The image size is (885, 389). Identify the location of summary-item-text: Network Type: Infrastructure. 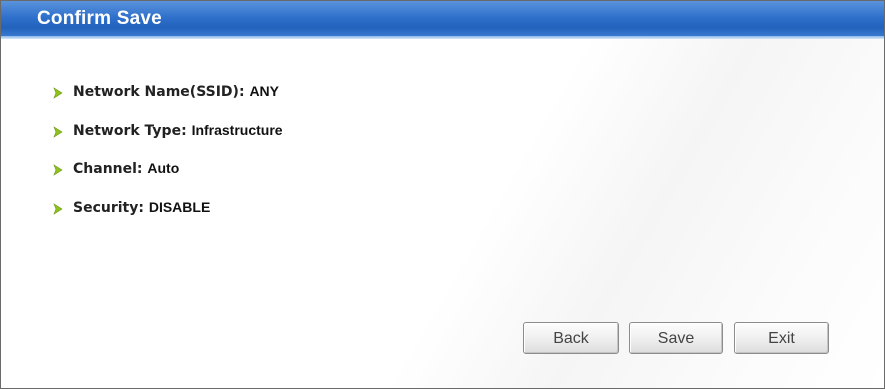
(178, 130).